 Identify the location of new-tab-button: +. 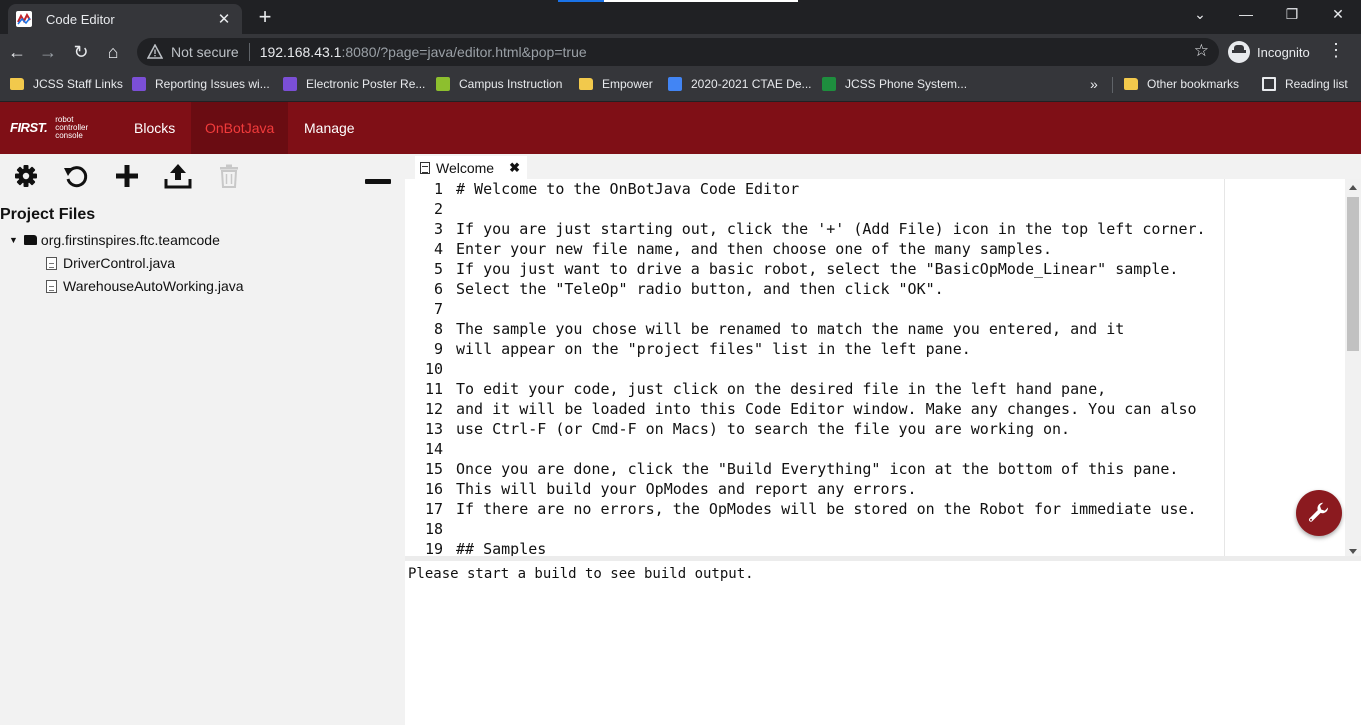
(265, 17).